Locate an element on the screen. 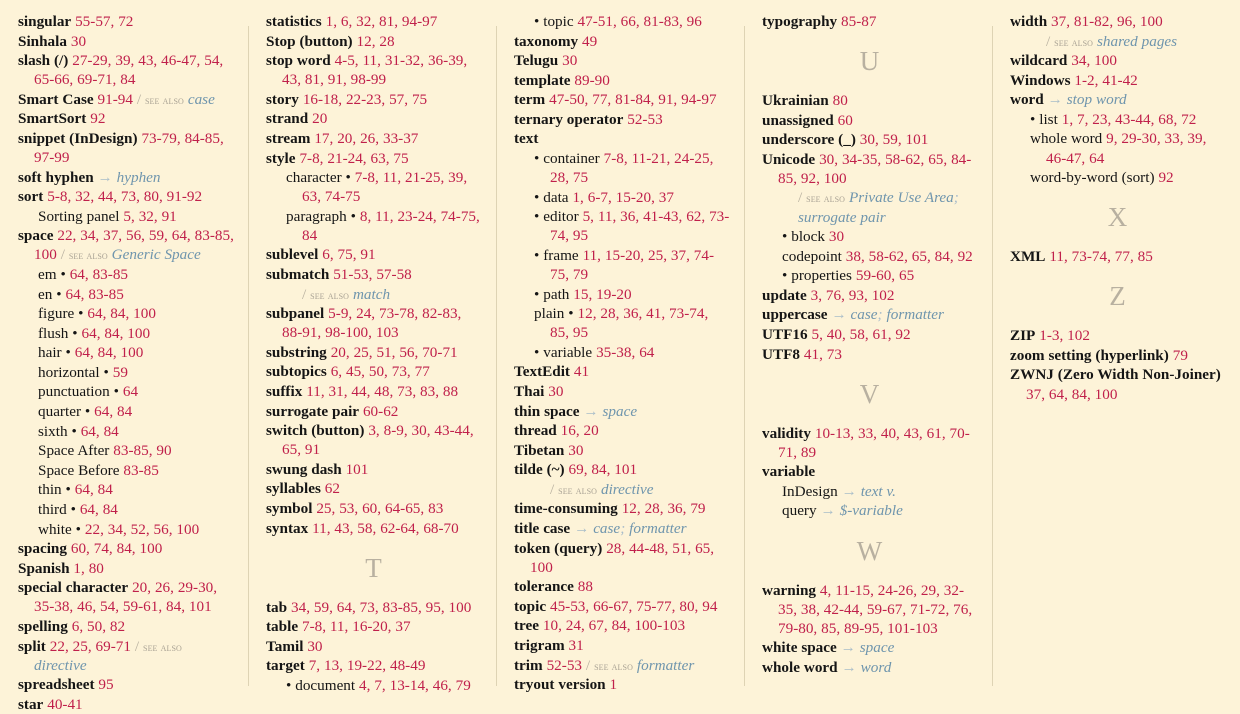 This screenshot has height=714, width=1240. index-entry: taxonomy 49 is located at coordinates (622, 41).